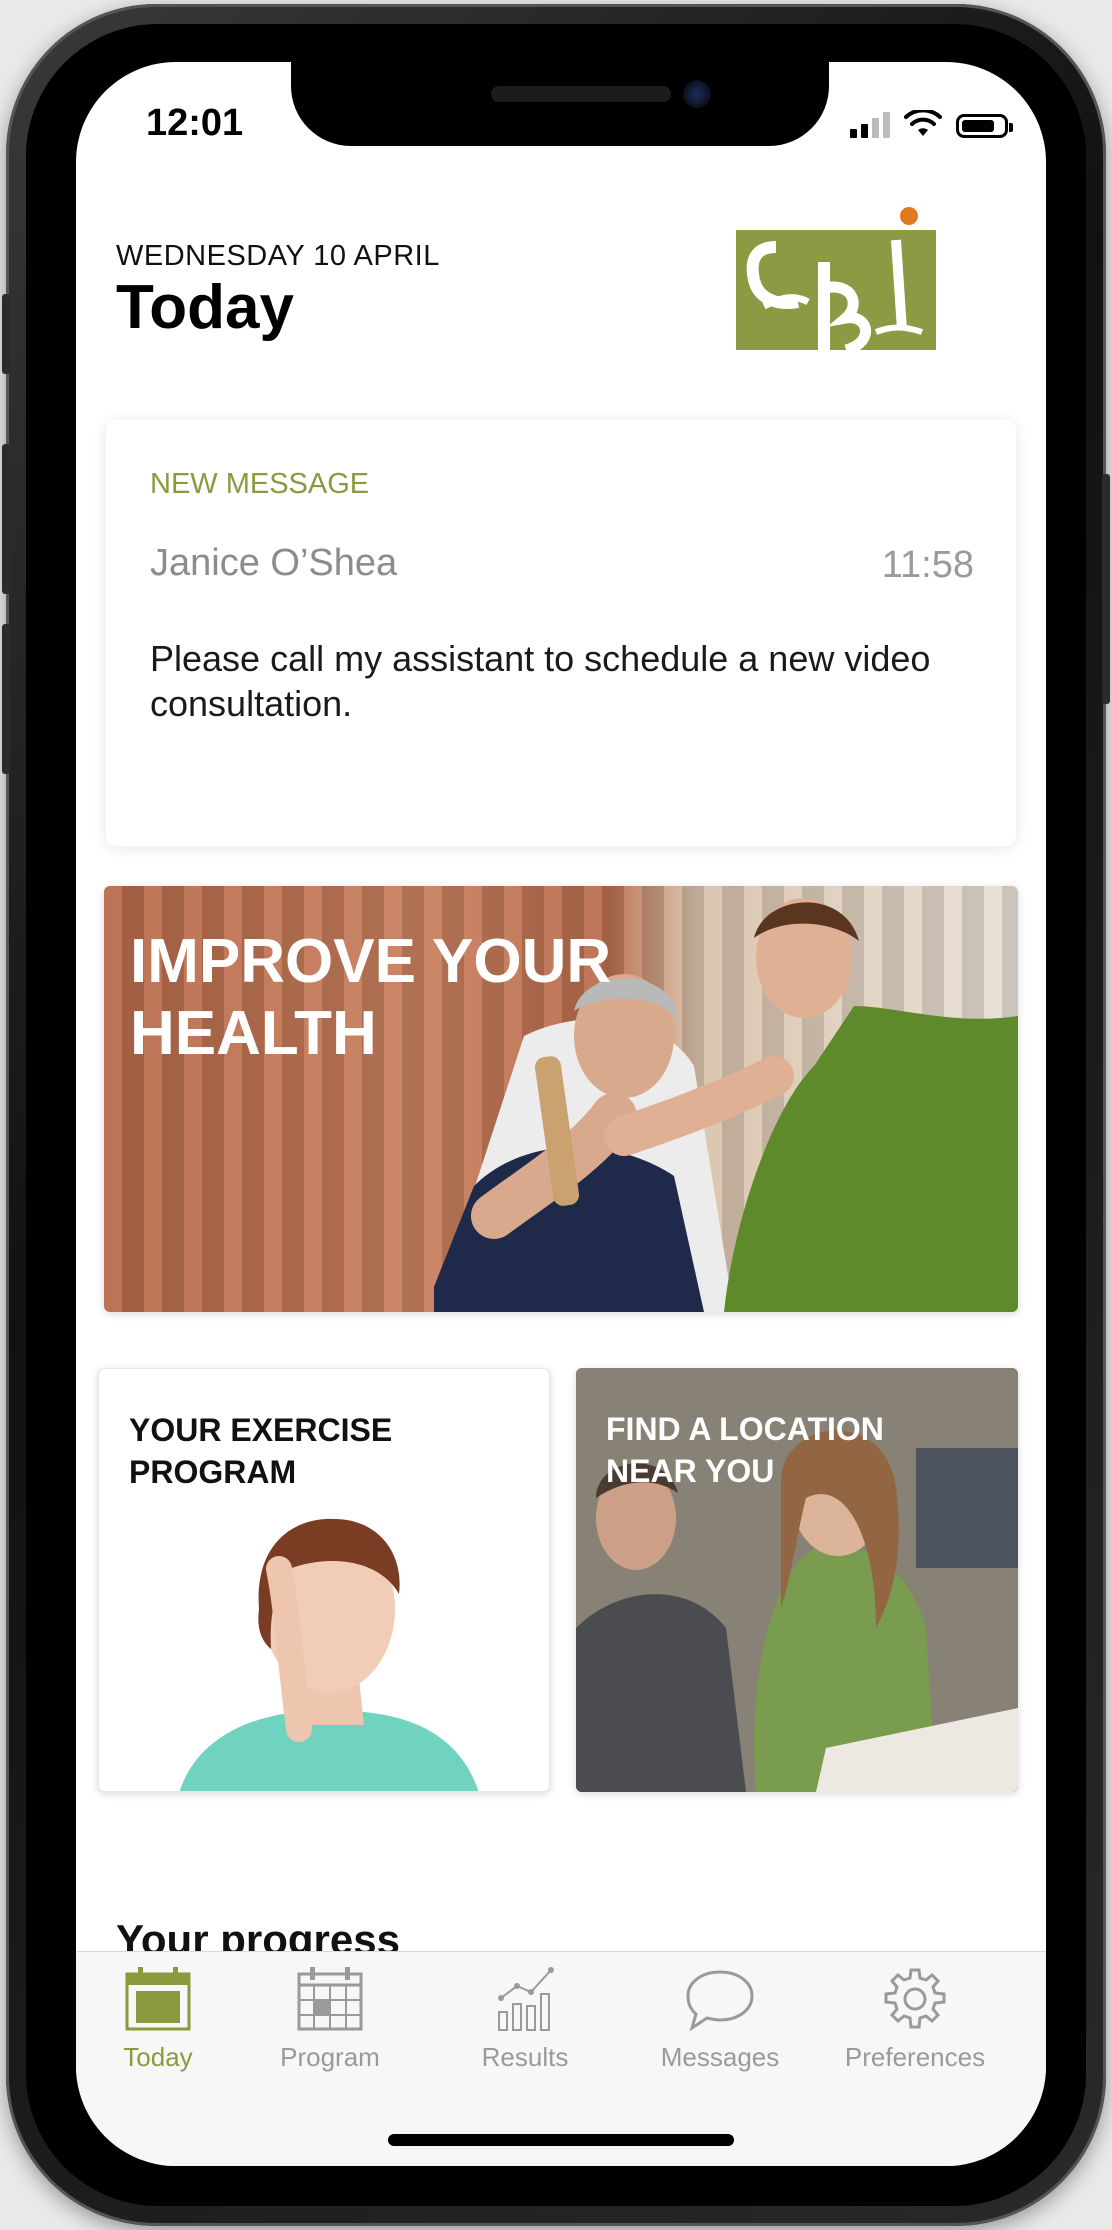  What do you see at coordinates (797, 1580) in the screenshot?
I see `find-location-tile: FIND A LOCATION NEAR YOU` at bounding box center [797, 1580].